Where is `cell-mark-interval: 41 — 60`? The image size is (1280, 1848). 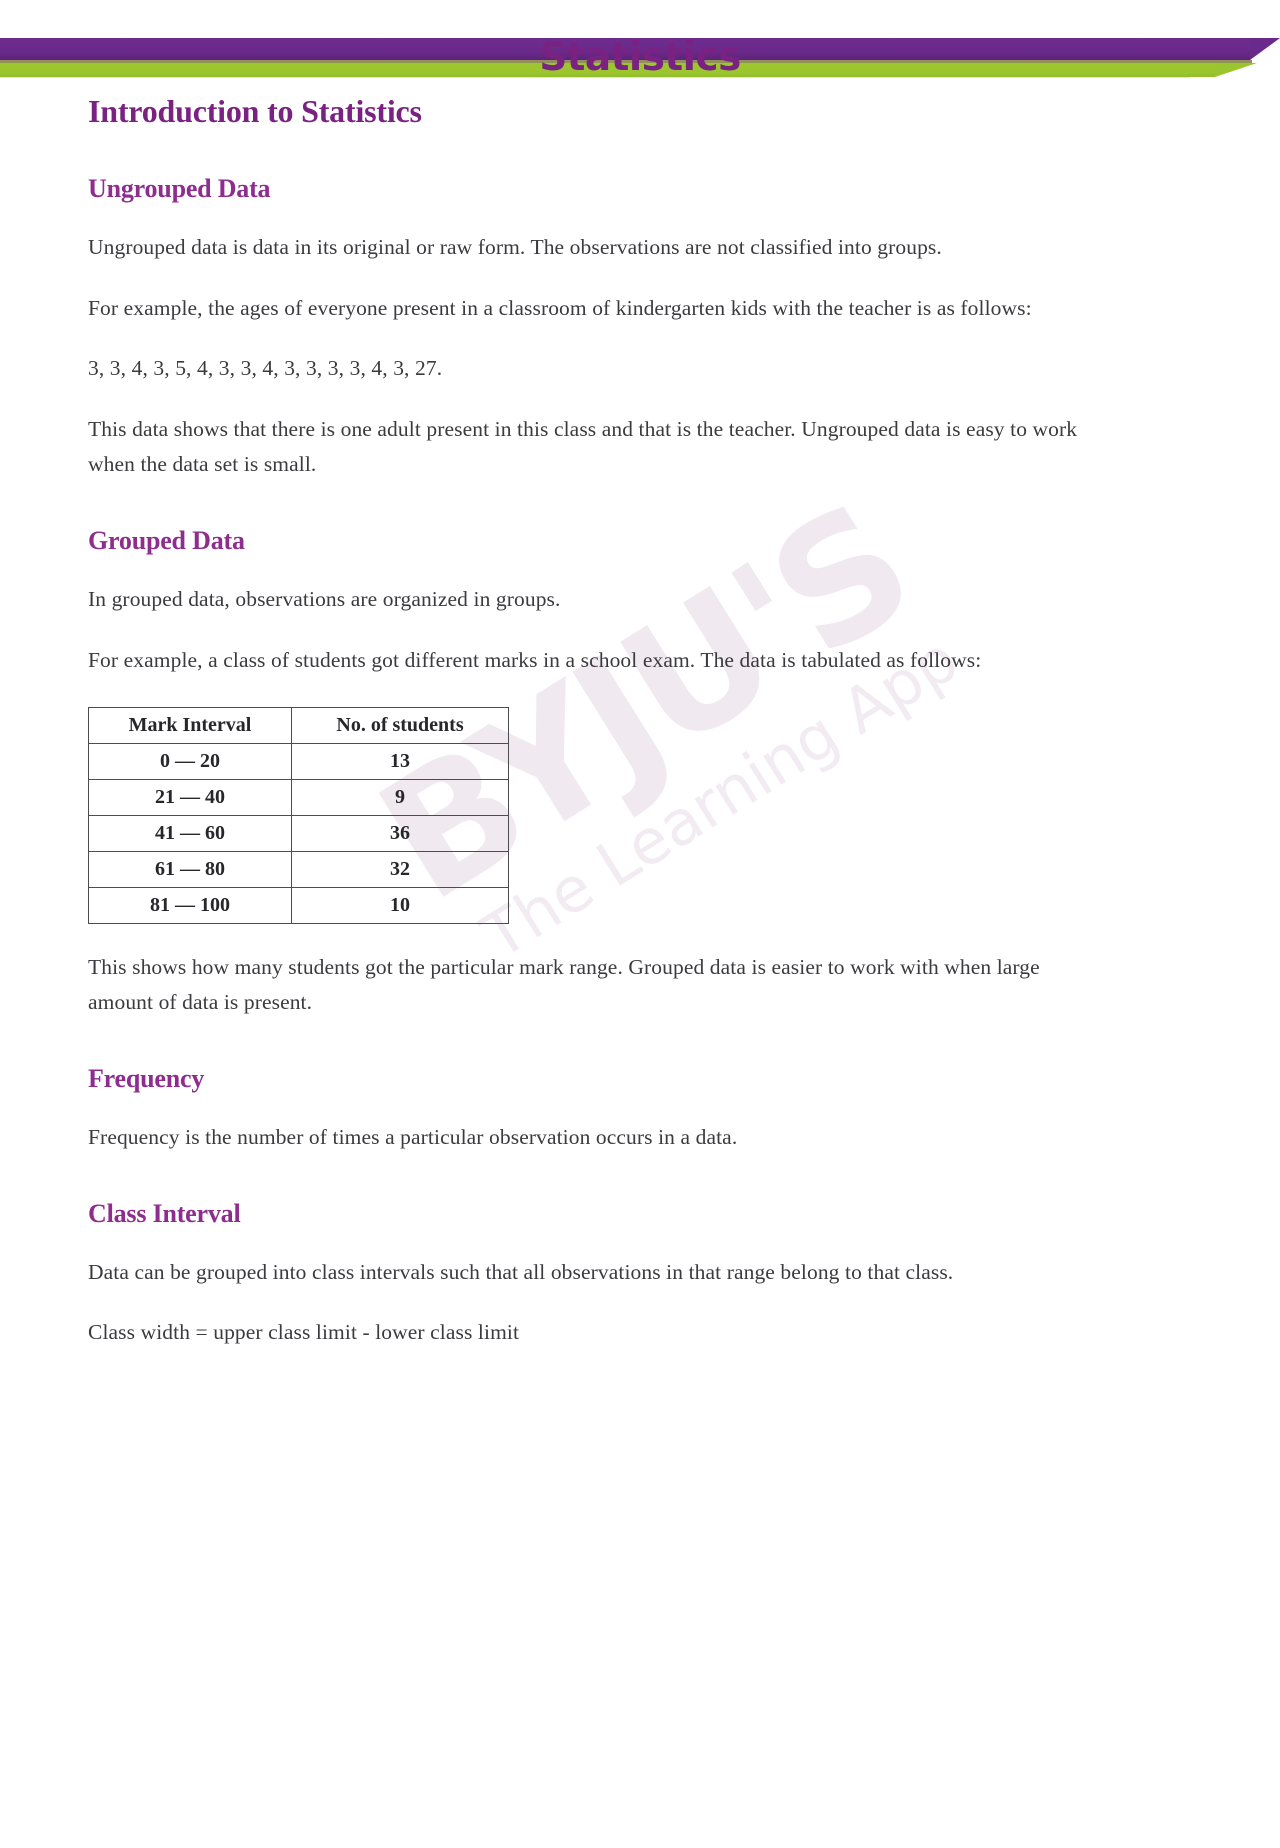 cell-mark-interval: 41 — 60 is located at coordinates (190, 834).